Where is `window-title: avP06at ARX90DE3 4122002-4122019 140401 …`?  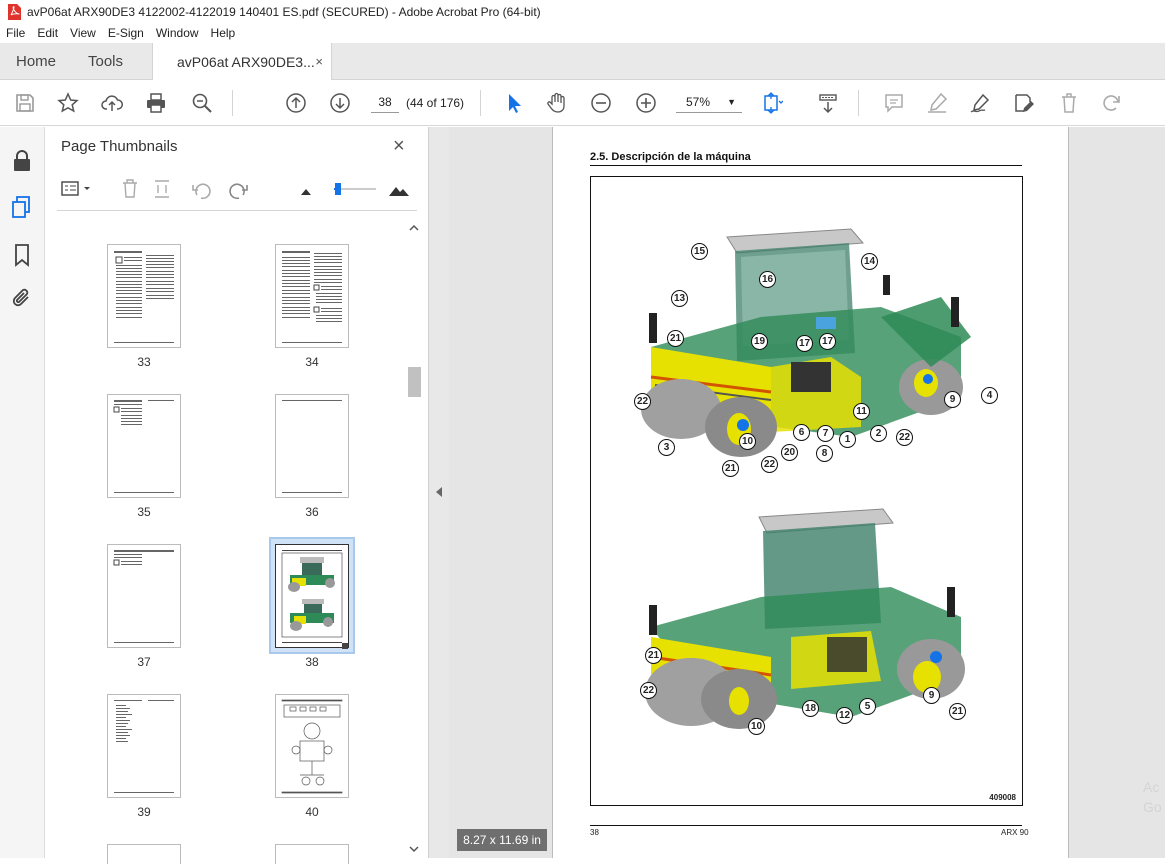
window-title: avP06at ARX90DE3 4122002-4122019 140401 … is located at coordinates (284, 11).